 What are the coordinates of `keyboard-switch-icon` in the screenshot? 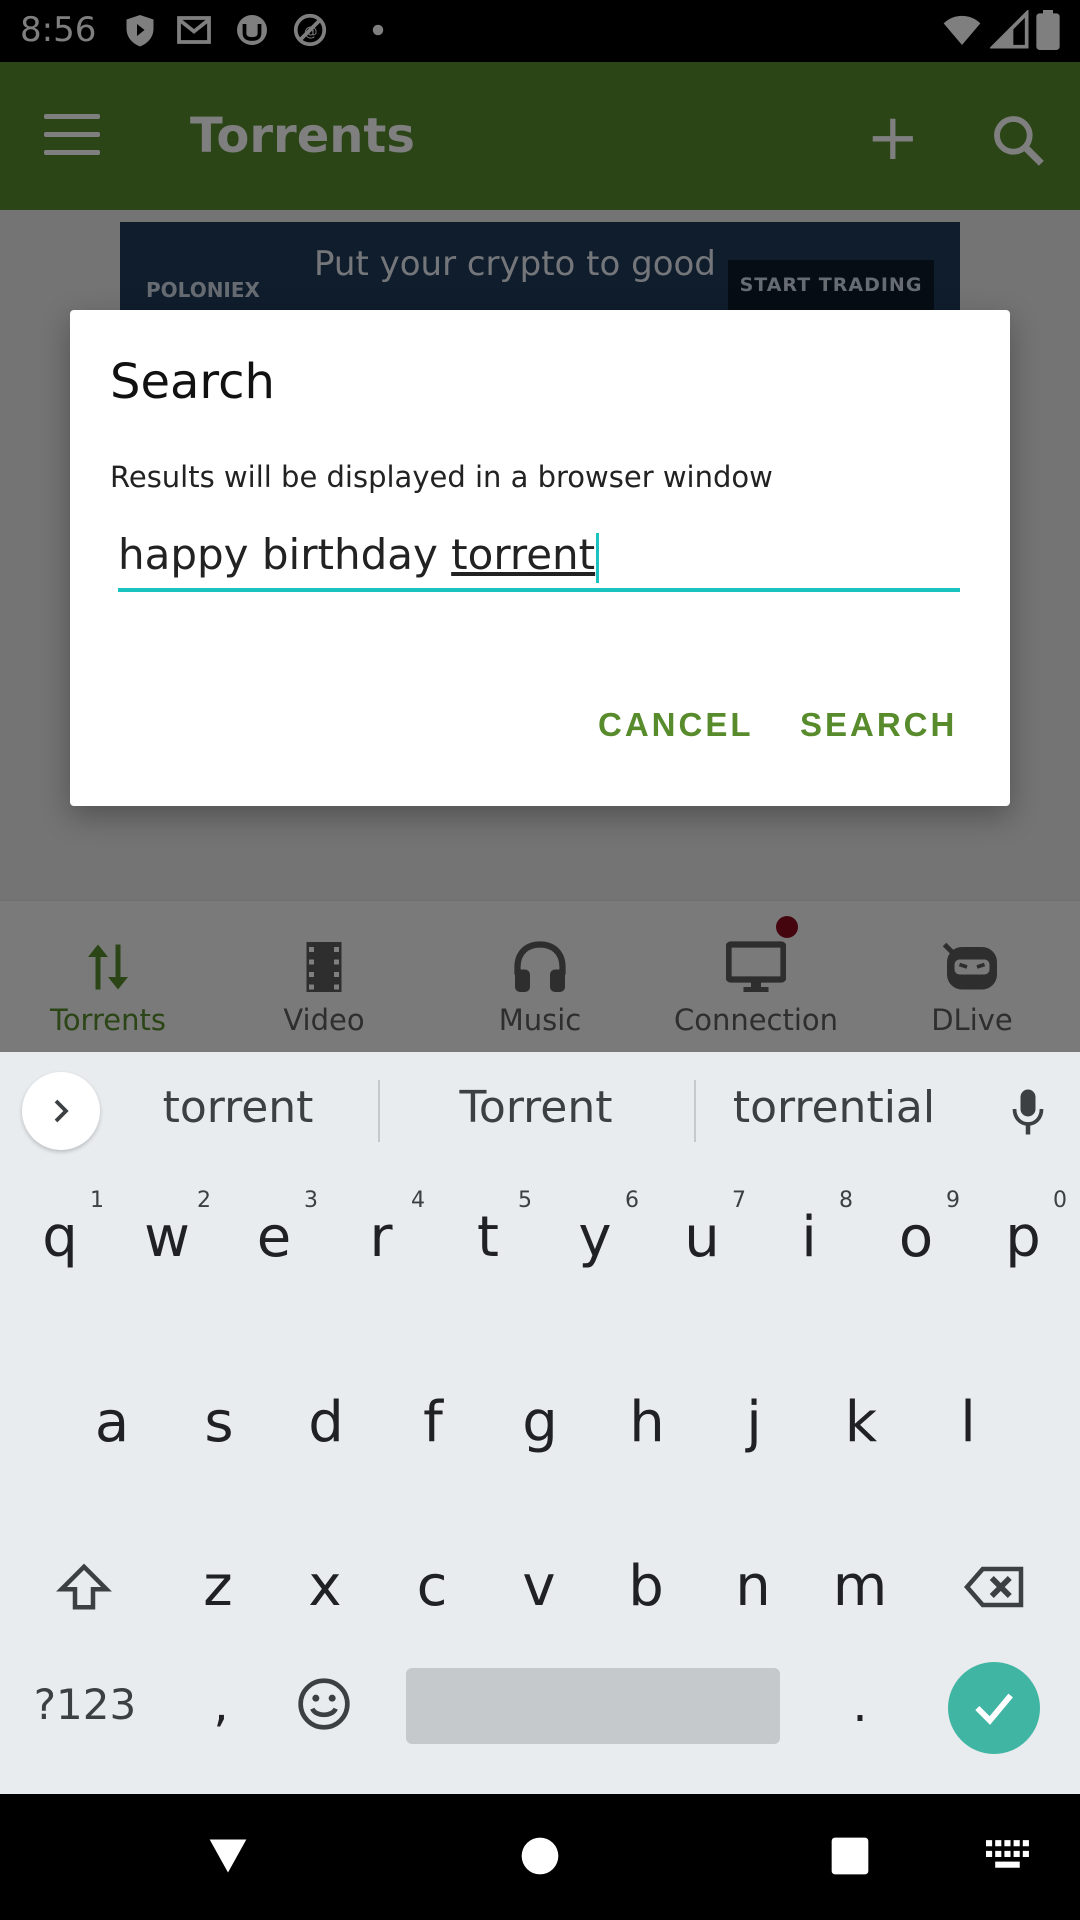 It's located at (1009, 1857).